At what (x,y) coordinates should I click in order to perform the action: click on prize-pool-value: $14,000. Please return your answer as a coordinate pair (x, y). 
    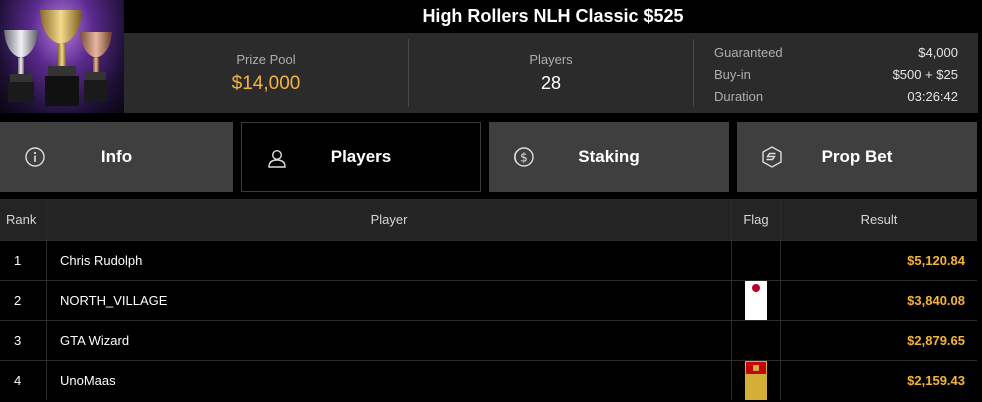
    Looking at the image, I should click on (266, 83).